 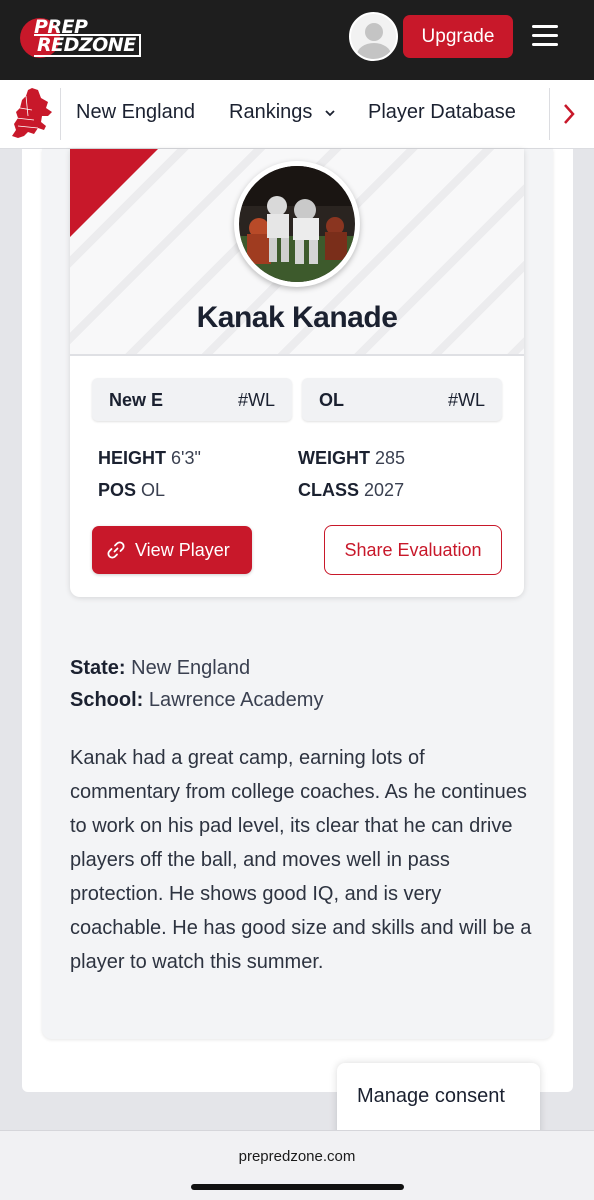 I want to click on position-tag-label: OL, so click(x=331, y=400).